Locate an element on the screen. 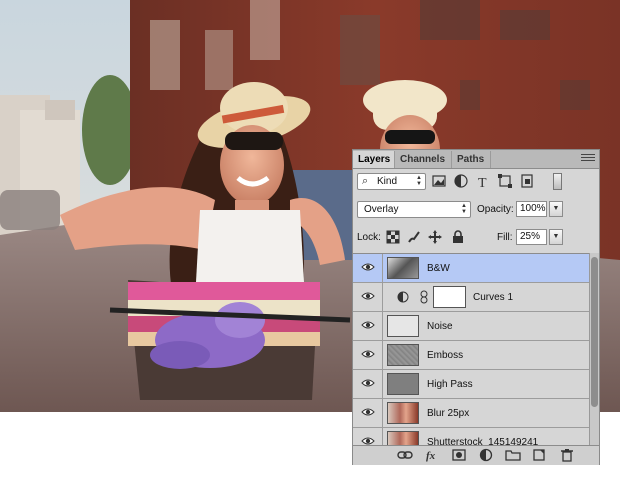 The width and height of the screenshot is (620, 483). layer-row-shutterstock: Shutterstock_145149241 is located at coordinates (471, 437).